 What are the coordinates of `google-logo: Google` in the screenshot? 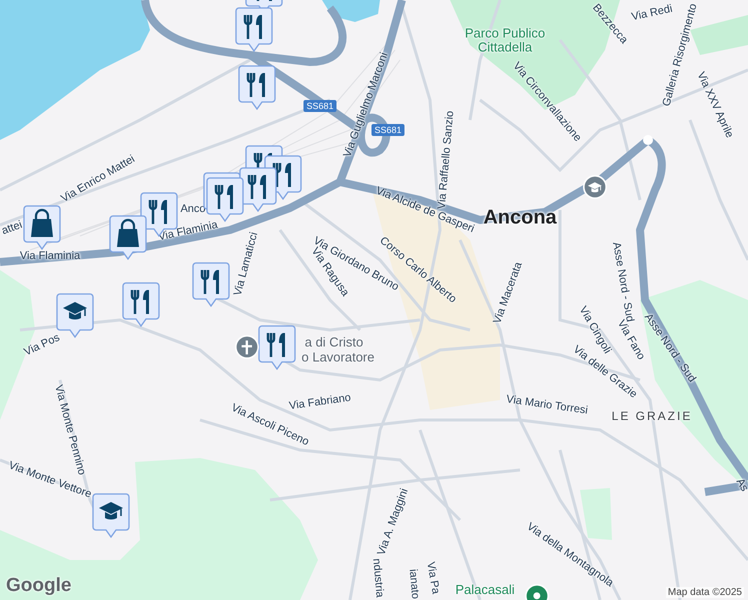 It's located at (39, 586).